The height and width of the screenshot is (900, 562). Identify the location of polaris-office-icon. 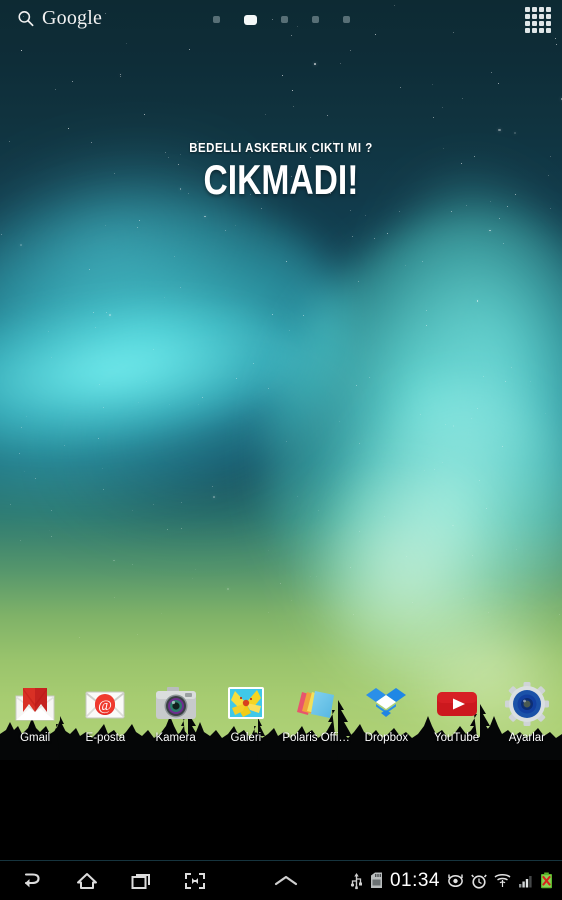
(316, 703).